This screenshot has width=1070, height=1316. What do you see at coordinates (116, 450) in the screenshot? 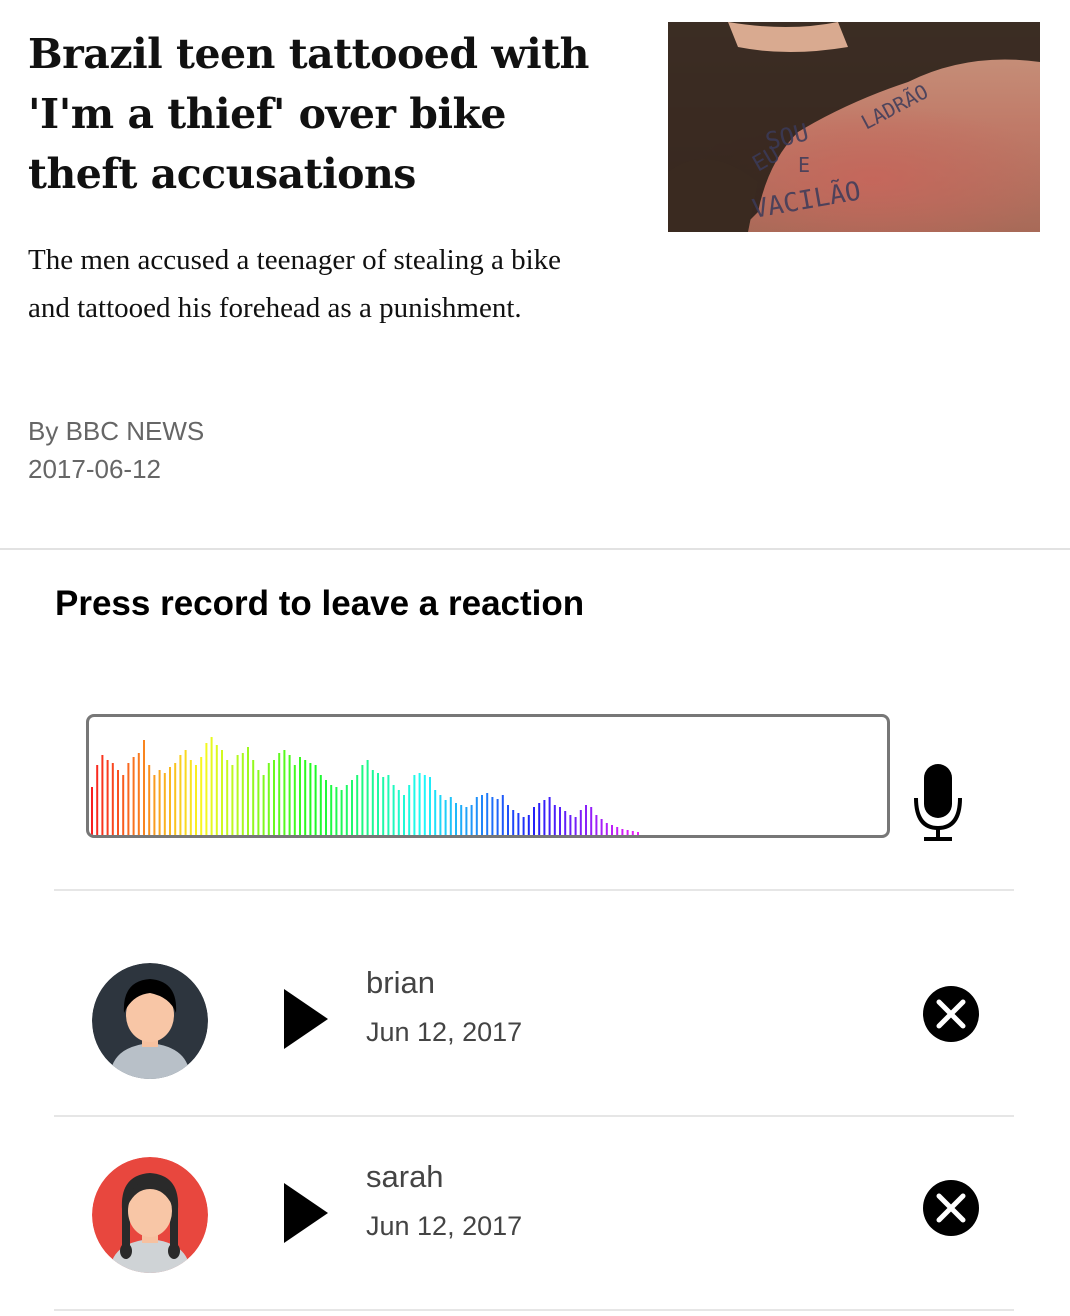
I see `article-meta: By BBC NEWS 2017-06-12` at bounding box center [116, 450].